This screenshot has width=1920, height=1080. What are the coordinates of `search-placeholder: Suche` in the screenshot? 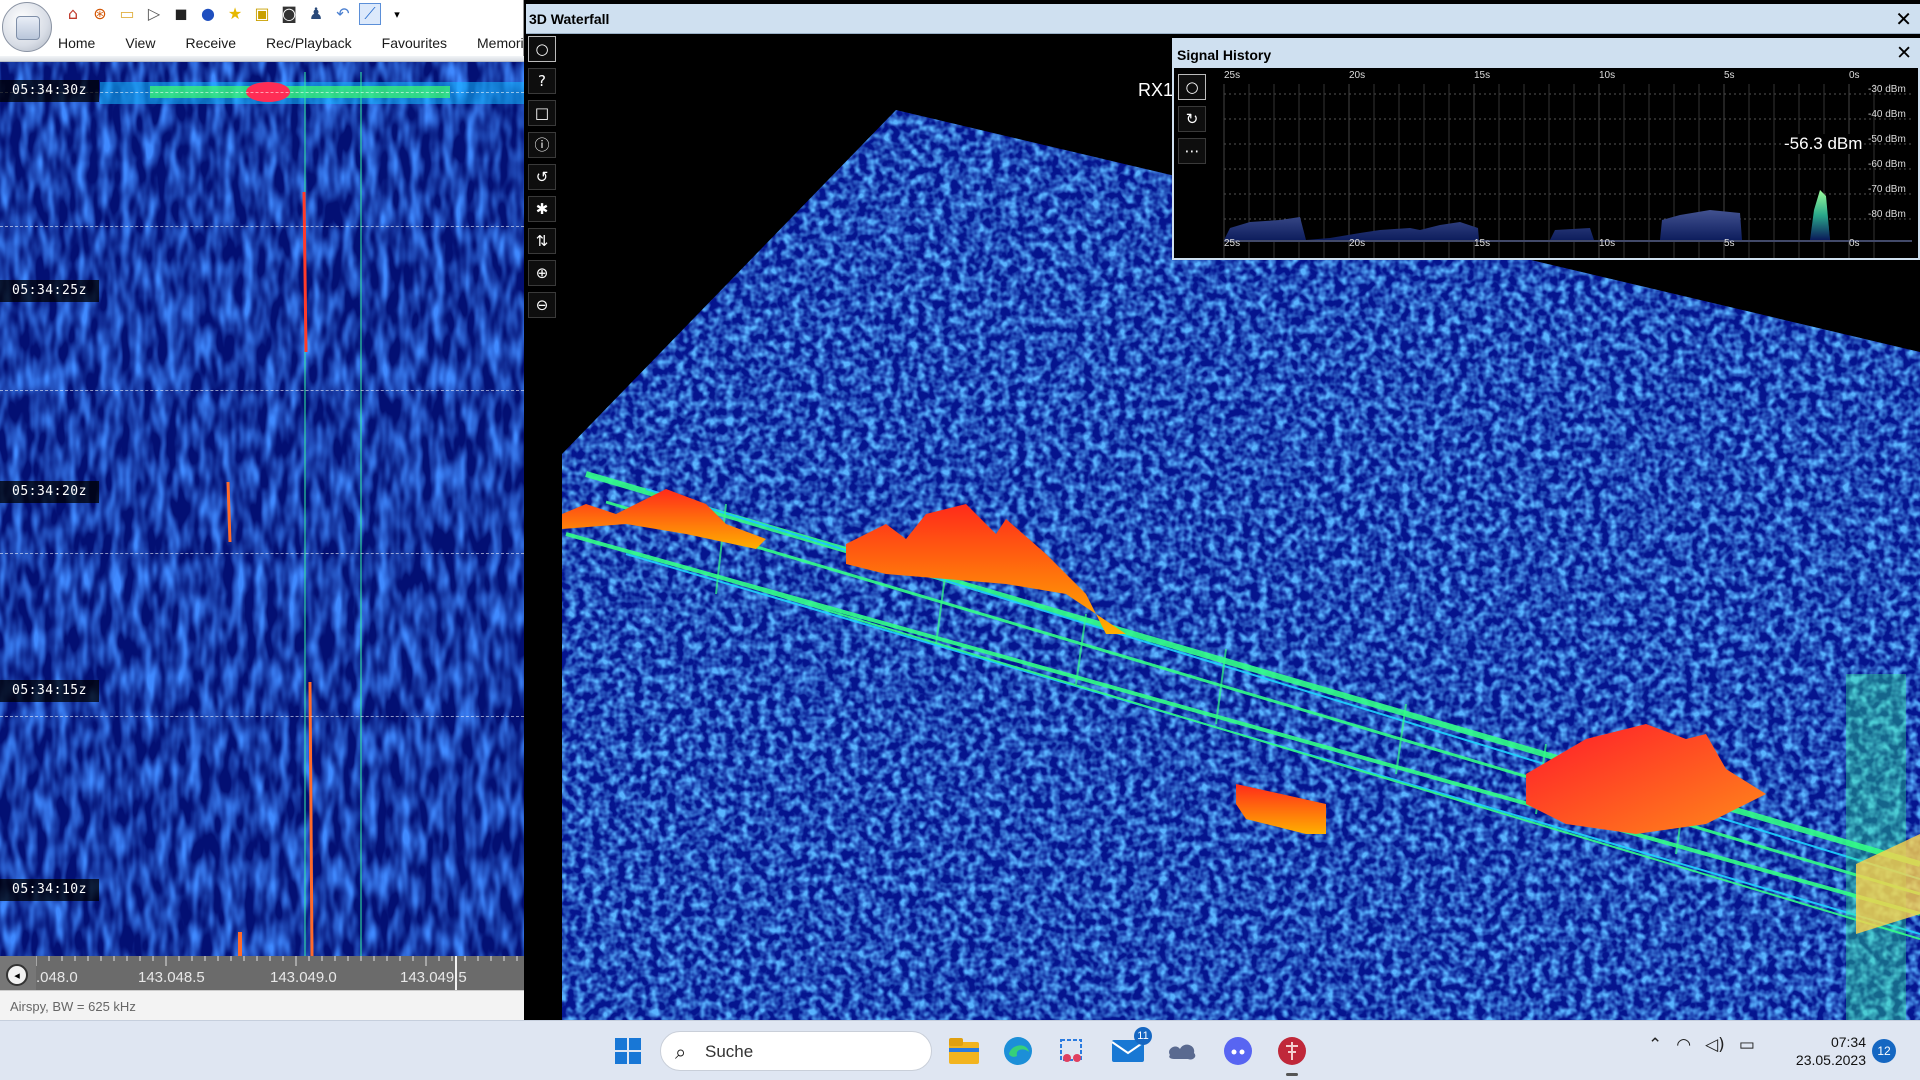 It's located at (729, 1051).